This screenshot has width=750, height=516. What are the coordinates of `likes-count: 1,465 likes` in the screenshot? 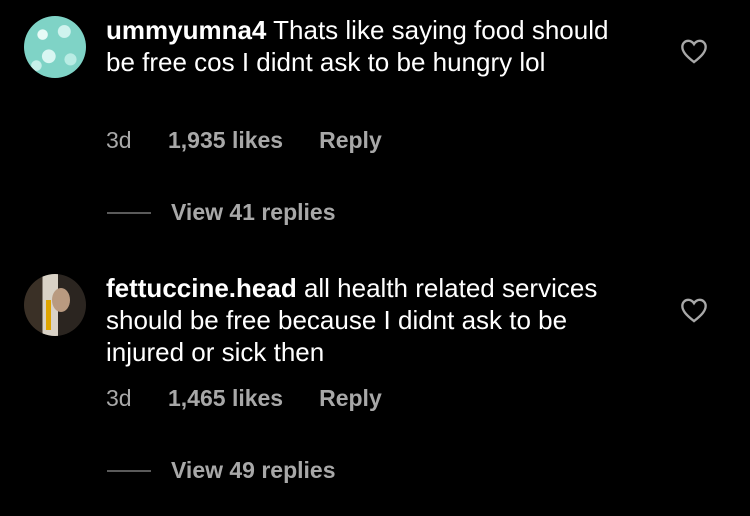 It's located at (225, 398).